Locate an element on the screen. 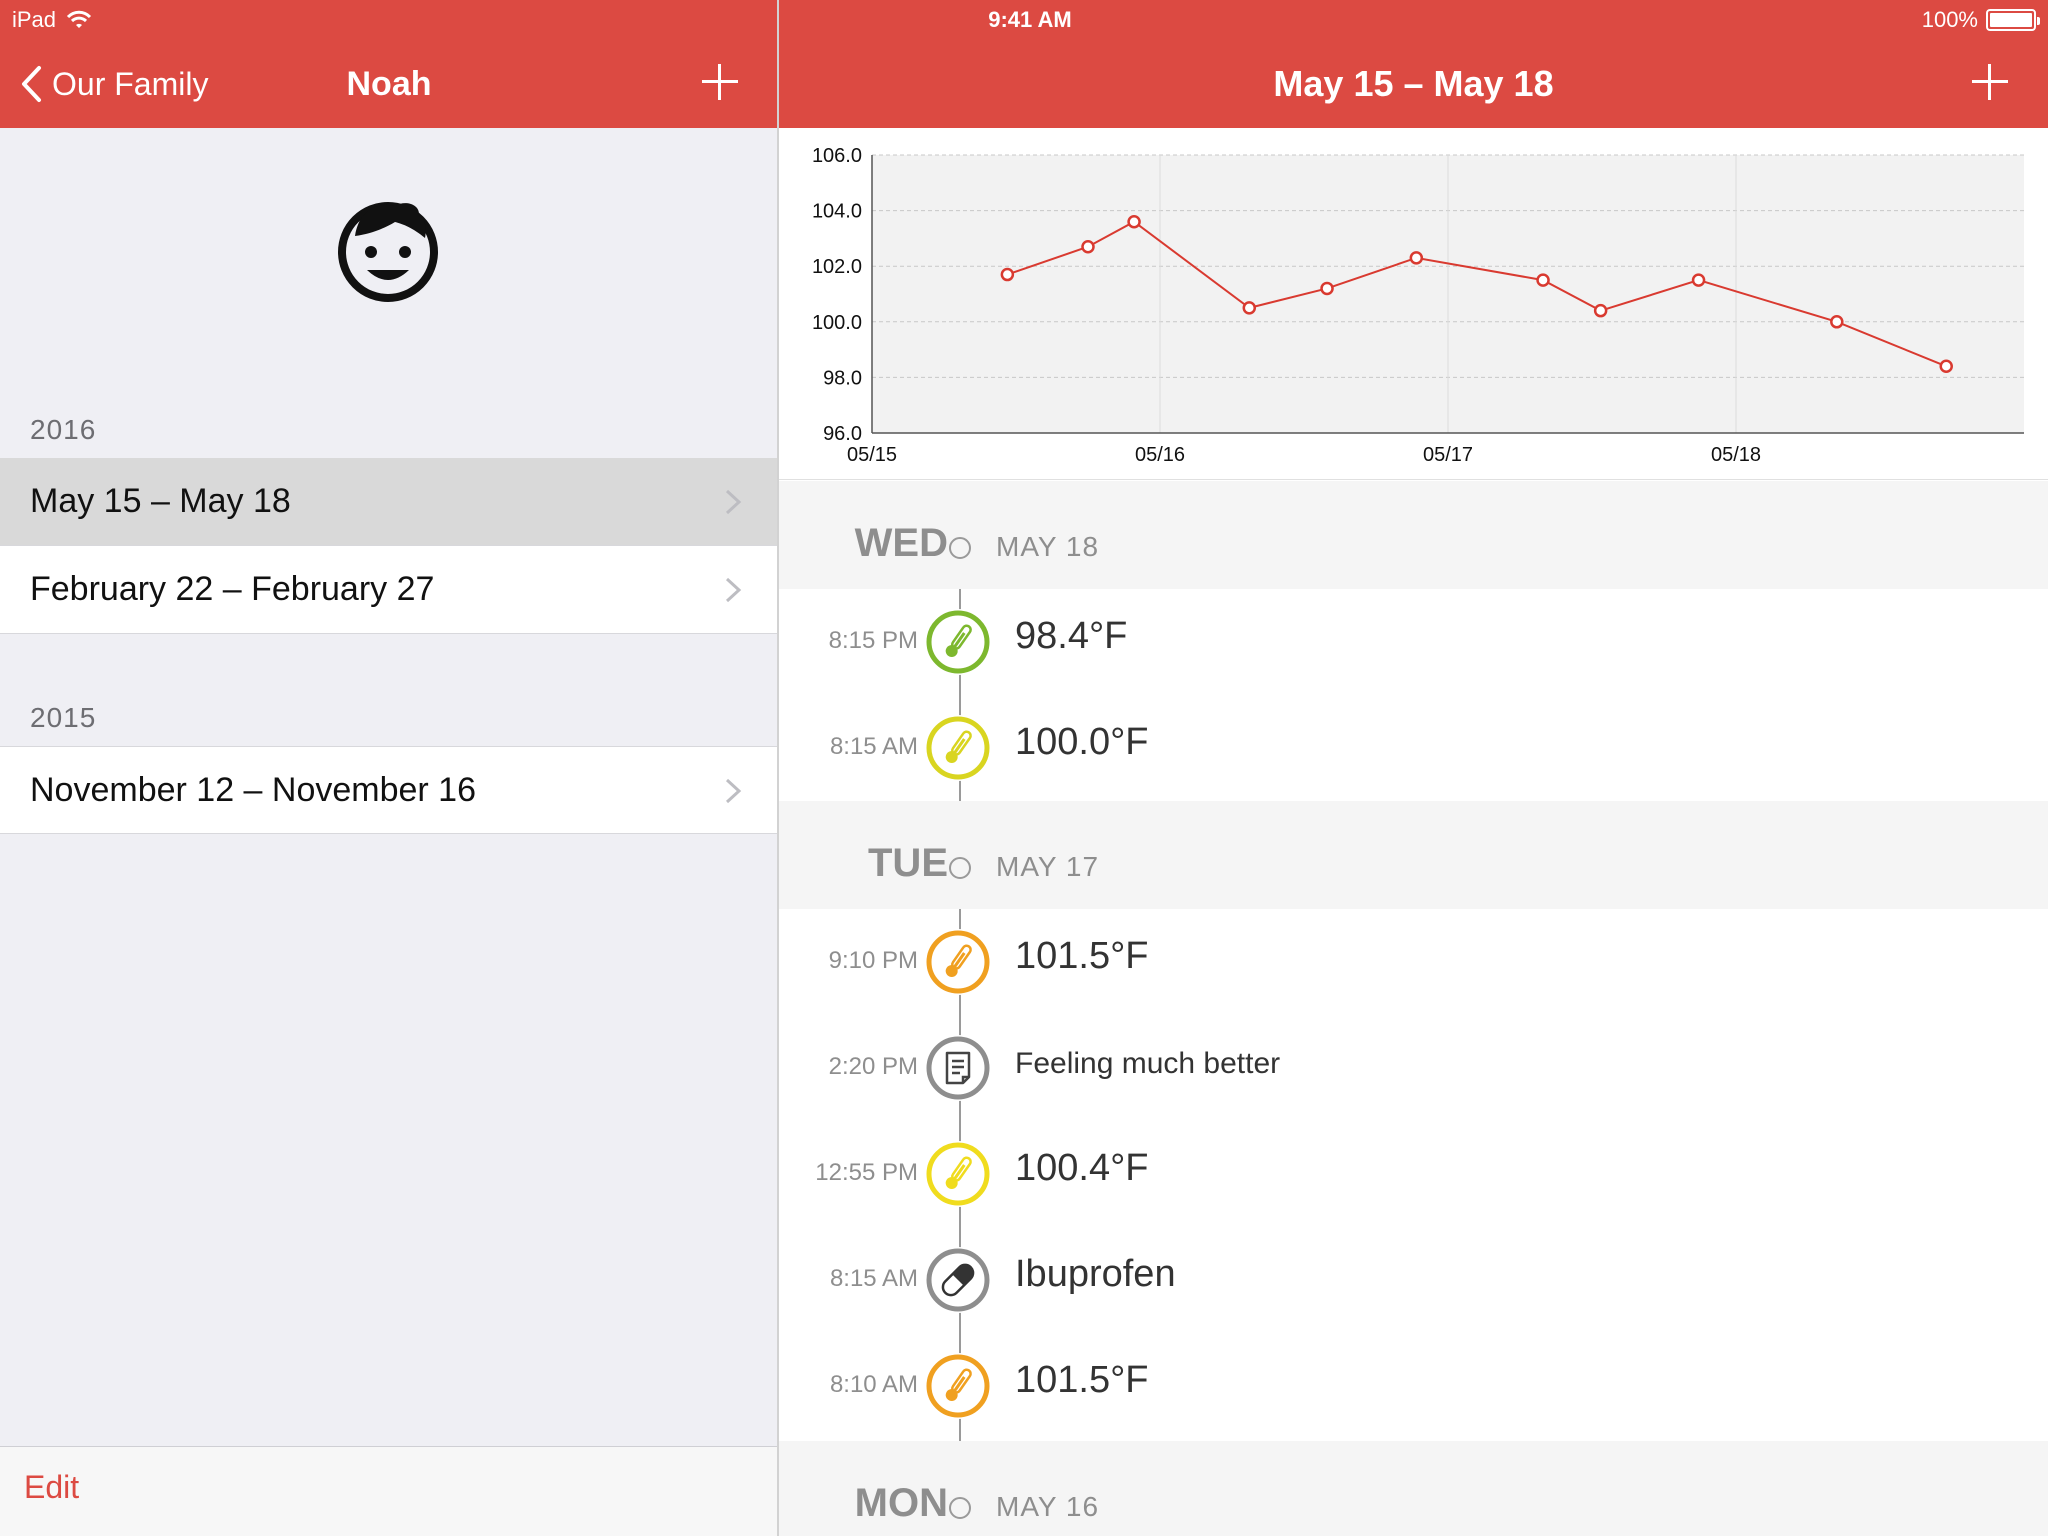  entry-time: 12:55 PM is located at coordinates (866, 1172).